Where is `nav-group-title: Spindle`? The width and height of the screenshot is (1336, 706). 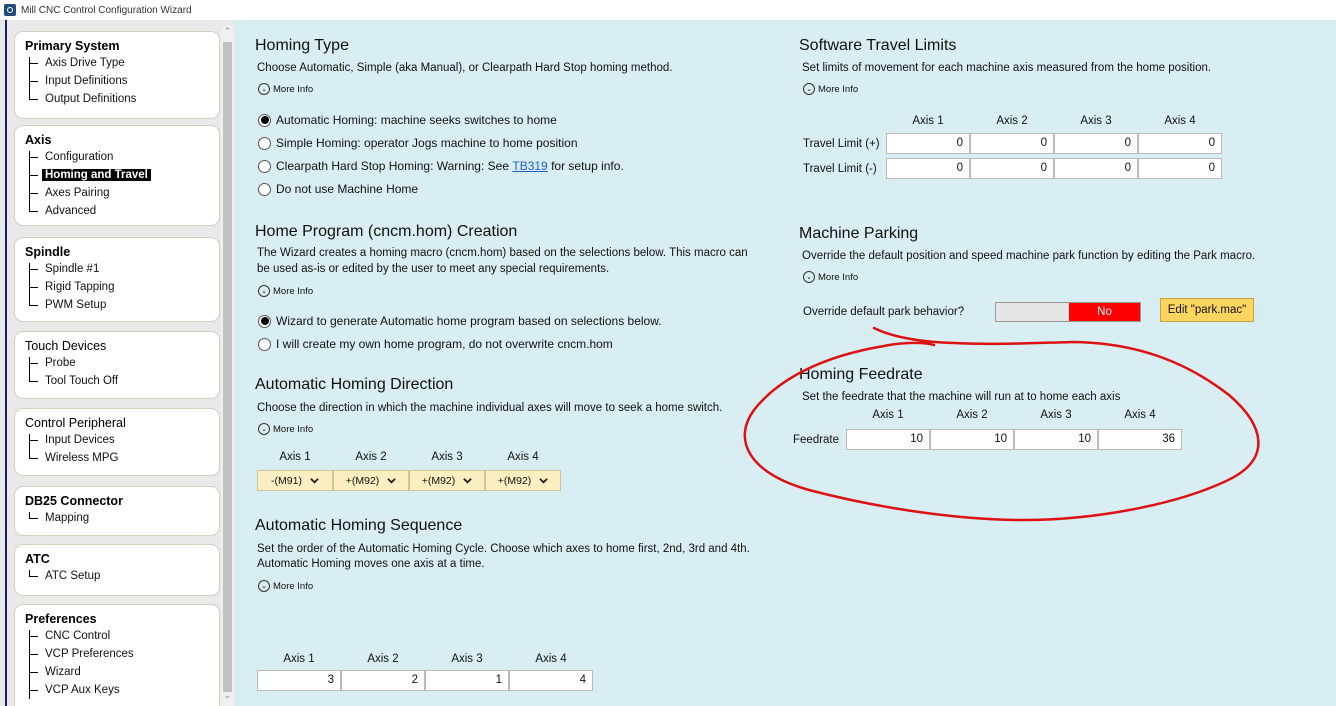
nav-group-title: Spindle is located at coordinates (48, 252).